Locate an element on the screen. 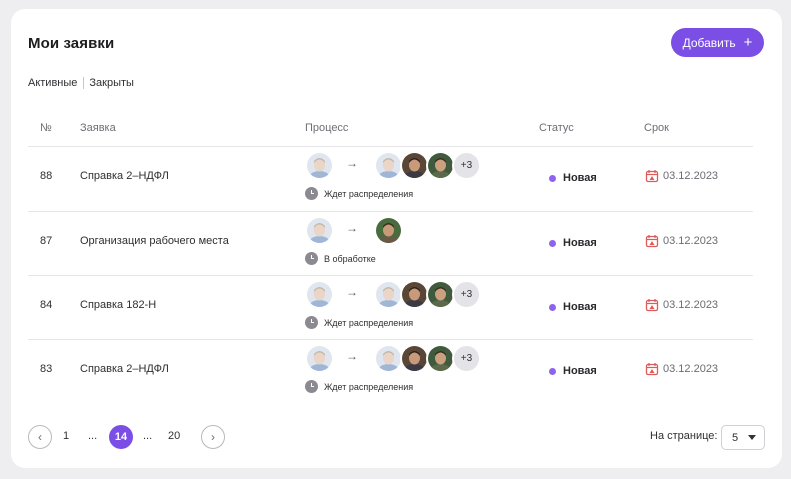 The height and width of the screenshot is (479, 791). chevron-down-icon is located at coordinates (752, 437).